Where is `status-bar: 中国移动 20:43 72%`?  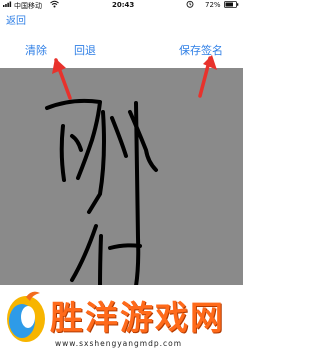 status-bar: 中国移动 20:43 72% is located at coordinates (121, 5).